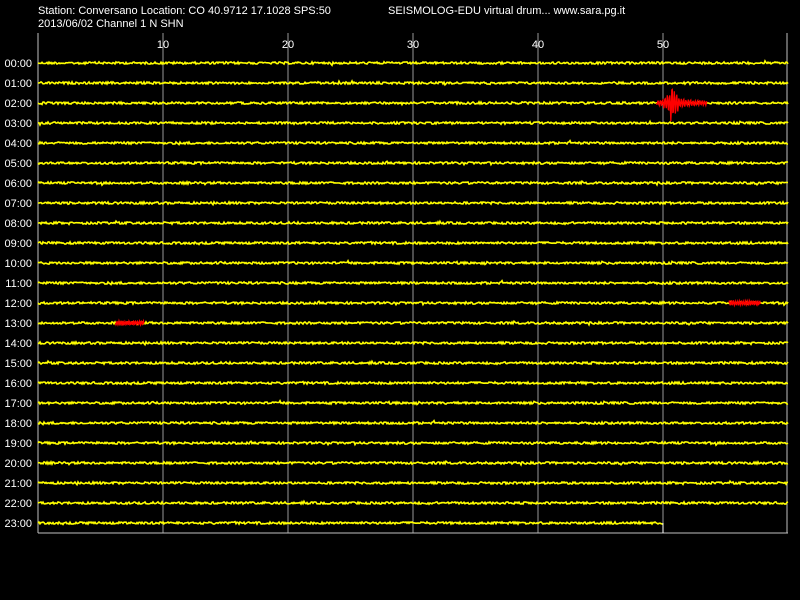 The image size is (800, 600). What do you see at coordinates (18, 484) in the screenshot?
I see `row-label: 21:00` at bounding box center [18, 484].